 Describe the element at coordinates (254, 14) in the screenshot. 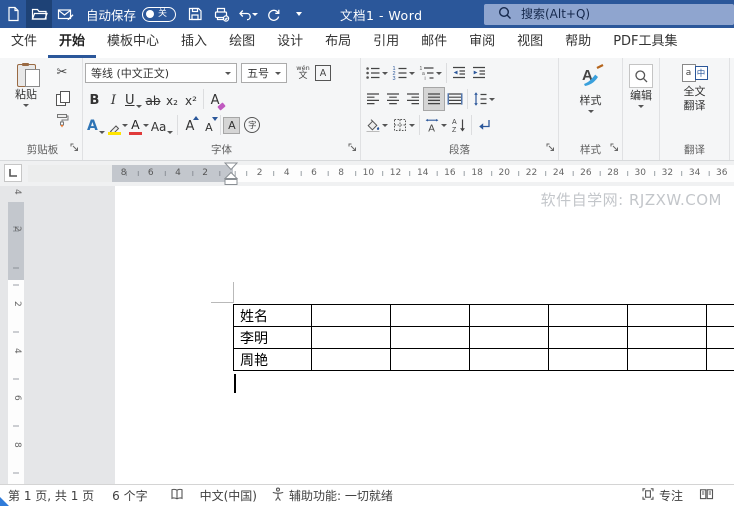

I see `undo-dropdown-icon` at that location.